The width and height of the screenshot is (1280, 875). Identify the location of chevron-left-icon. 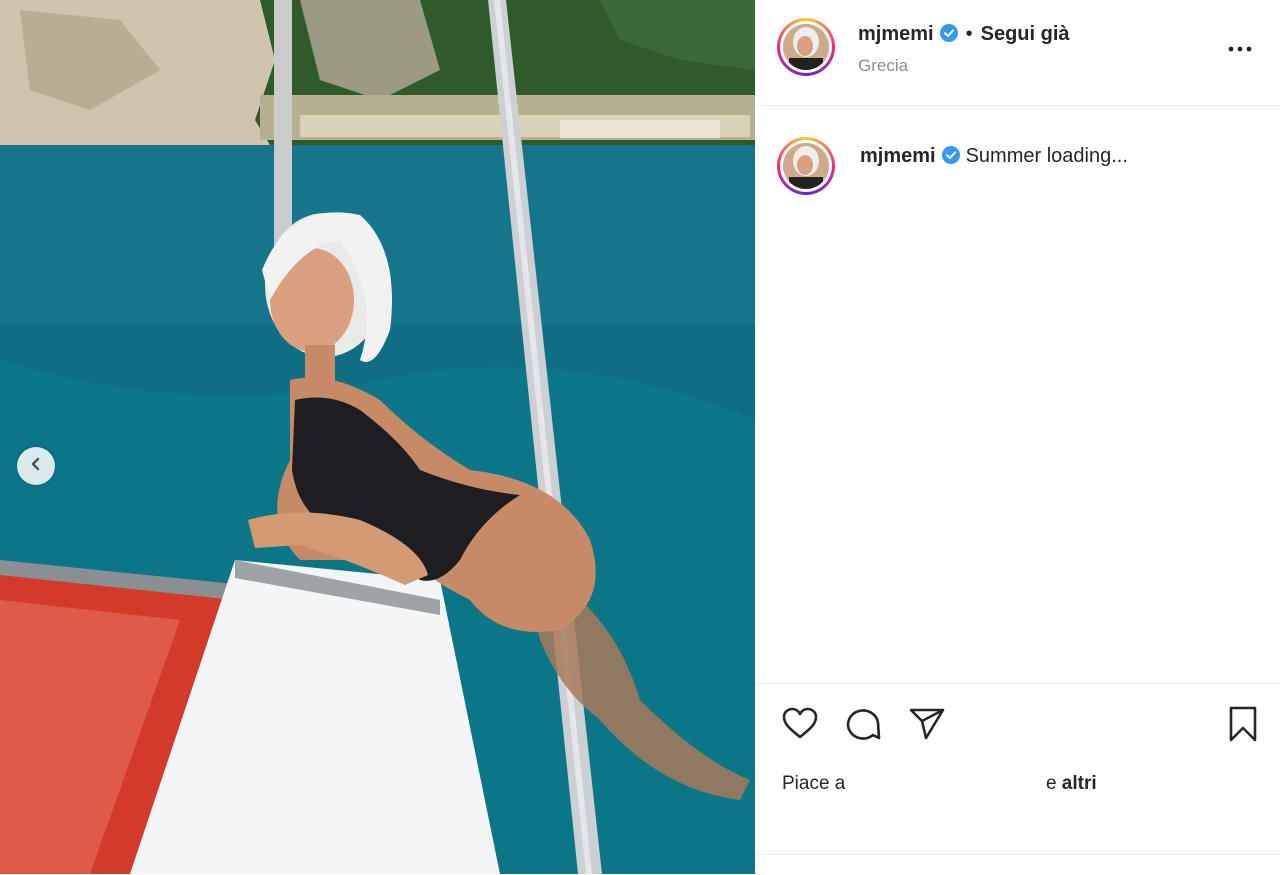
(36, 466).